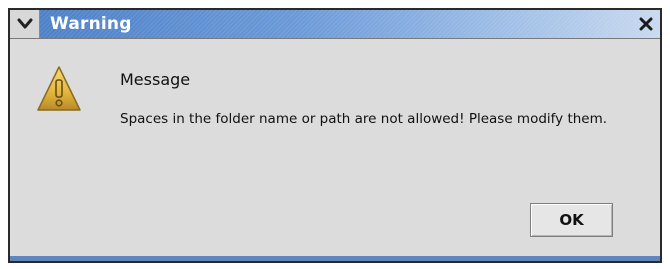 The width and height of the screenshot is (670, 269). What do you see at coordinates (91, 24) in the screenshot?
I see `window-title: Warning` at bounding box center [91, 24].